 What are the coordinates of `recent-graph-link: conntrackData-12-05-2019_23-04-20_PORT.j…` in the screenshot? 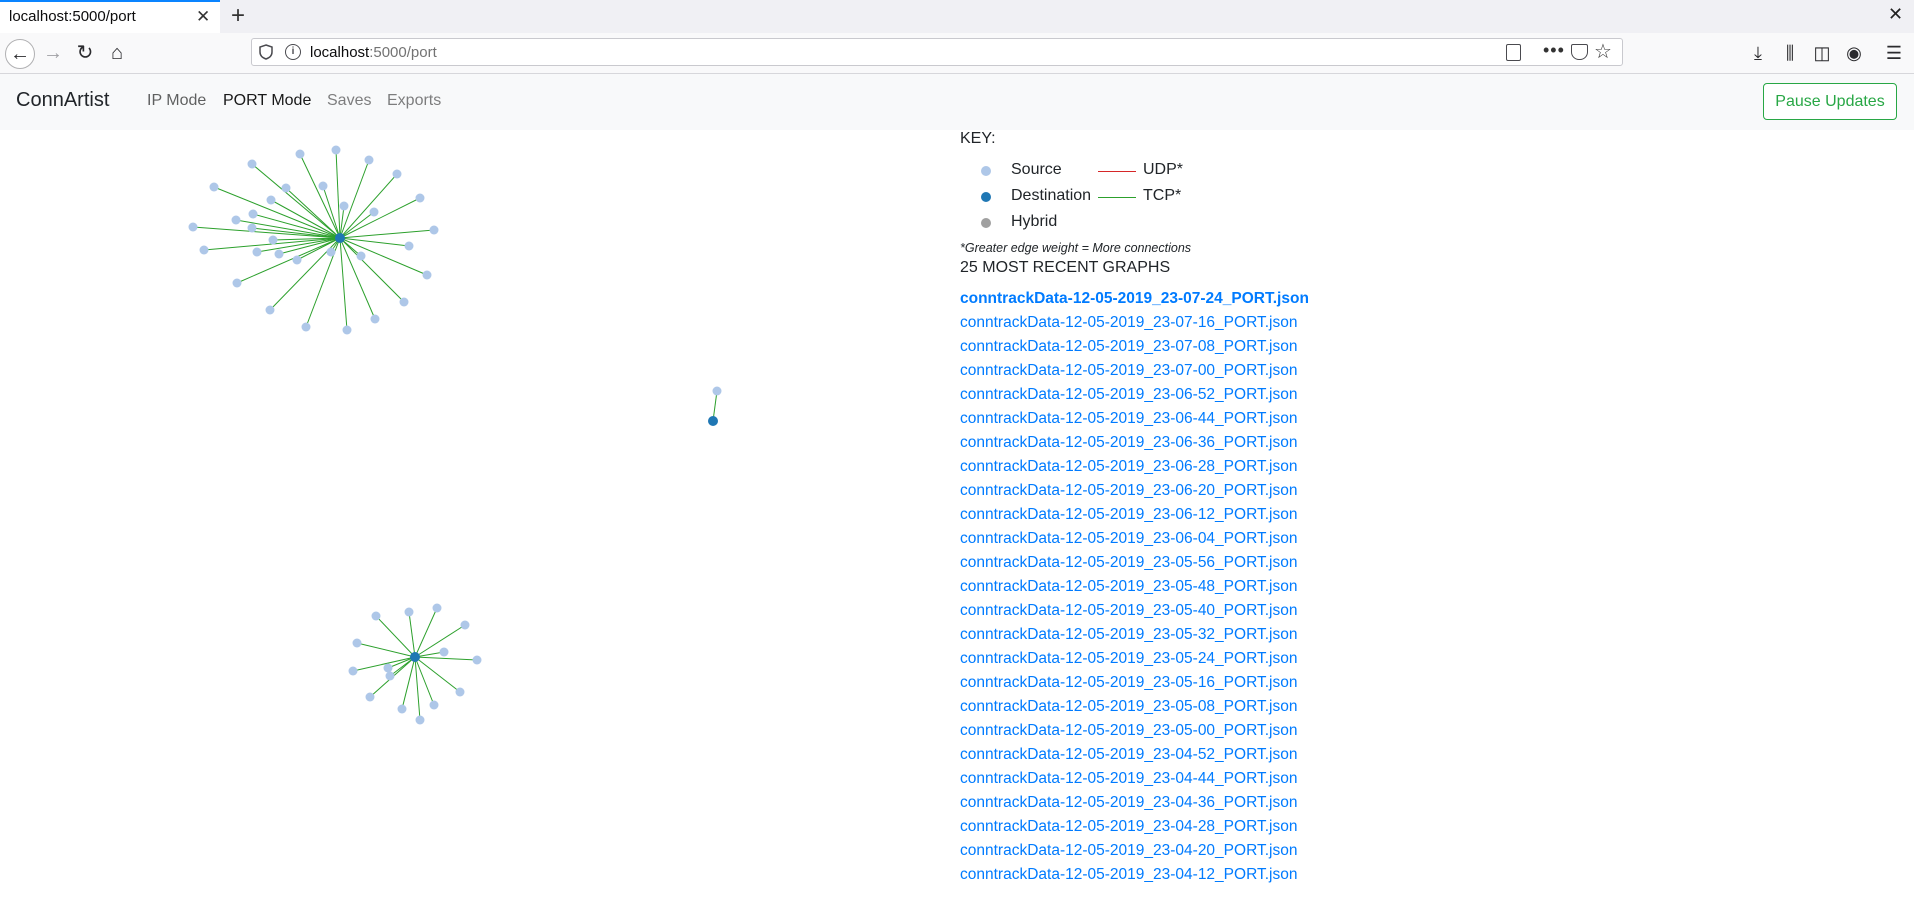 It's located at (1128, 850).